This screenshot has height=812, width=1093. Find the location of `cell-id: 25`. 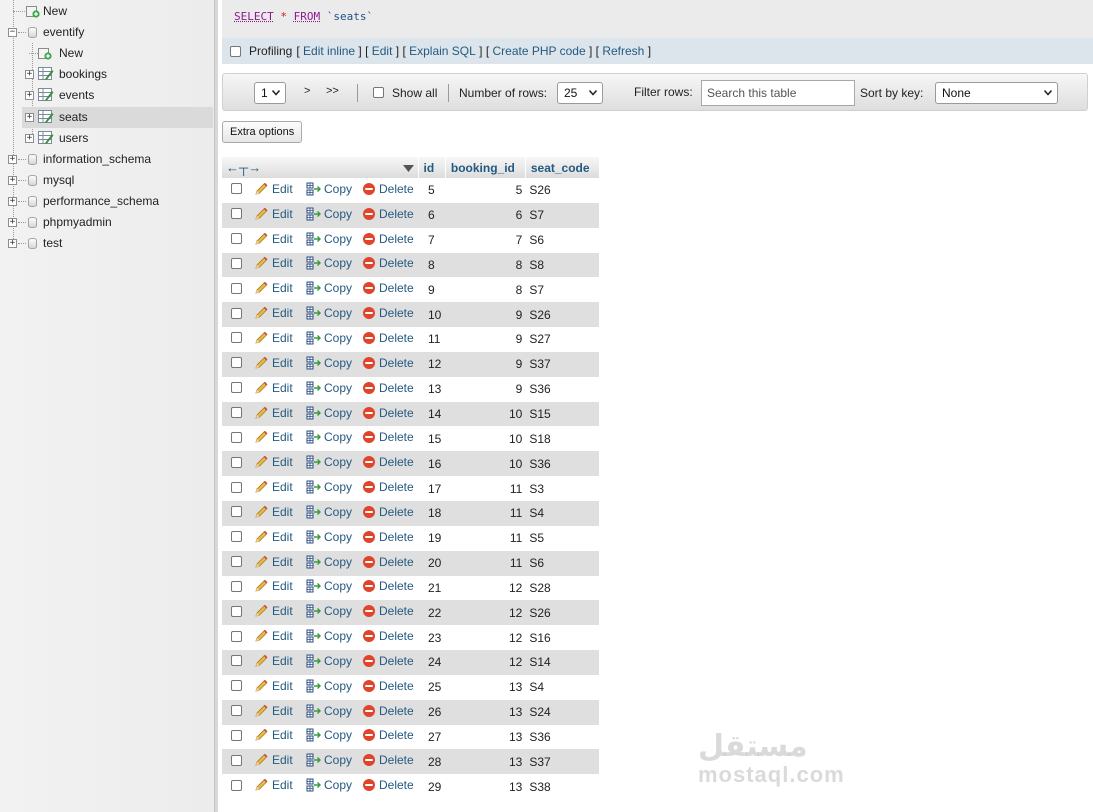

cell-id: 25 is located at coordinates (432, 687).